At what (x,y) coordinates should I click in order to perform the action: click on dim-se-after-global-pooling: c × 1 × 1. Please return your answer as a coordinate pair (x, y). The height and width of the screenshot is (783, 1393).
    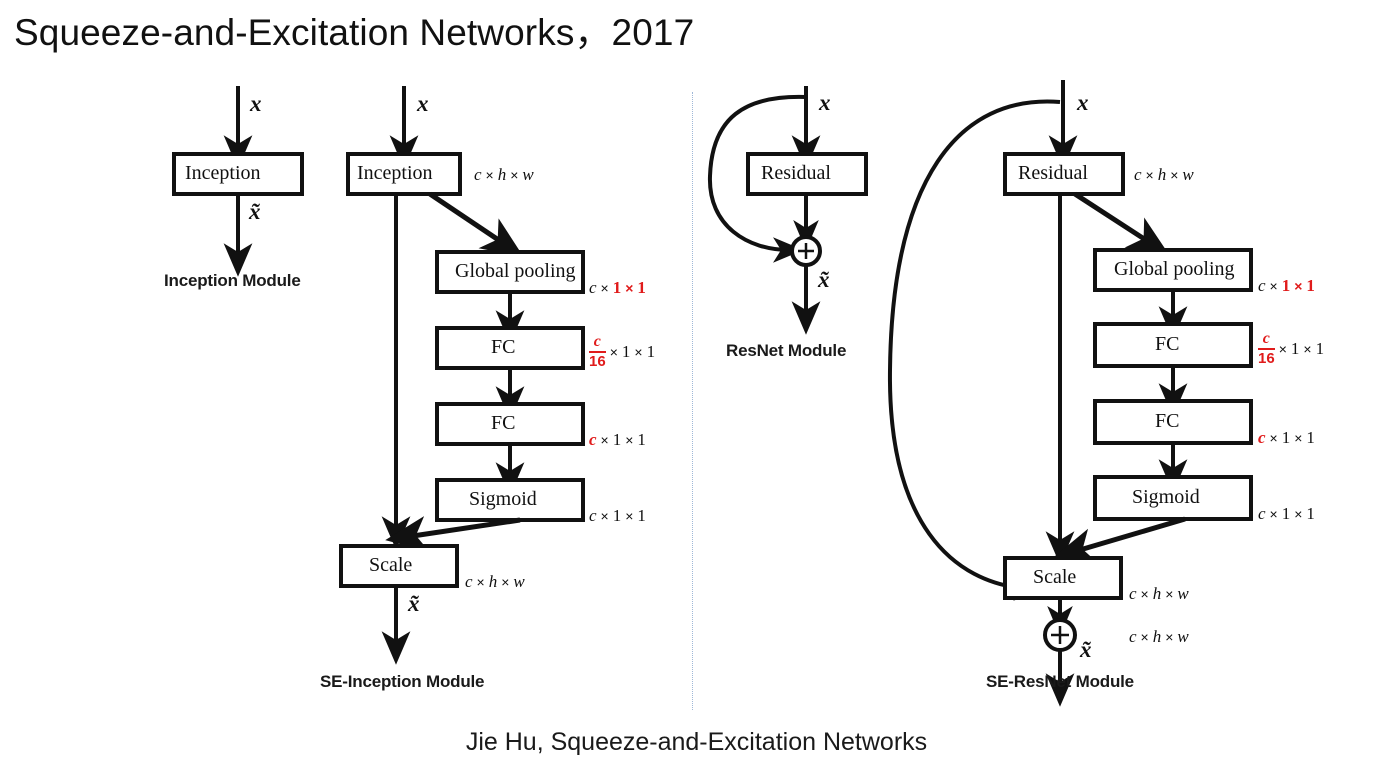
    Looking at the image, I should click on (1286, 285).